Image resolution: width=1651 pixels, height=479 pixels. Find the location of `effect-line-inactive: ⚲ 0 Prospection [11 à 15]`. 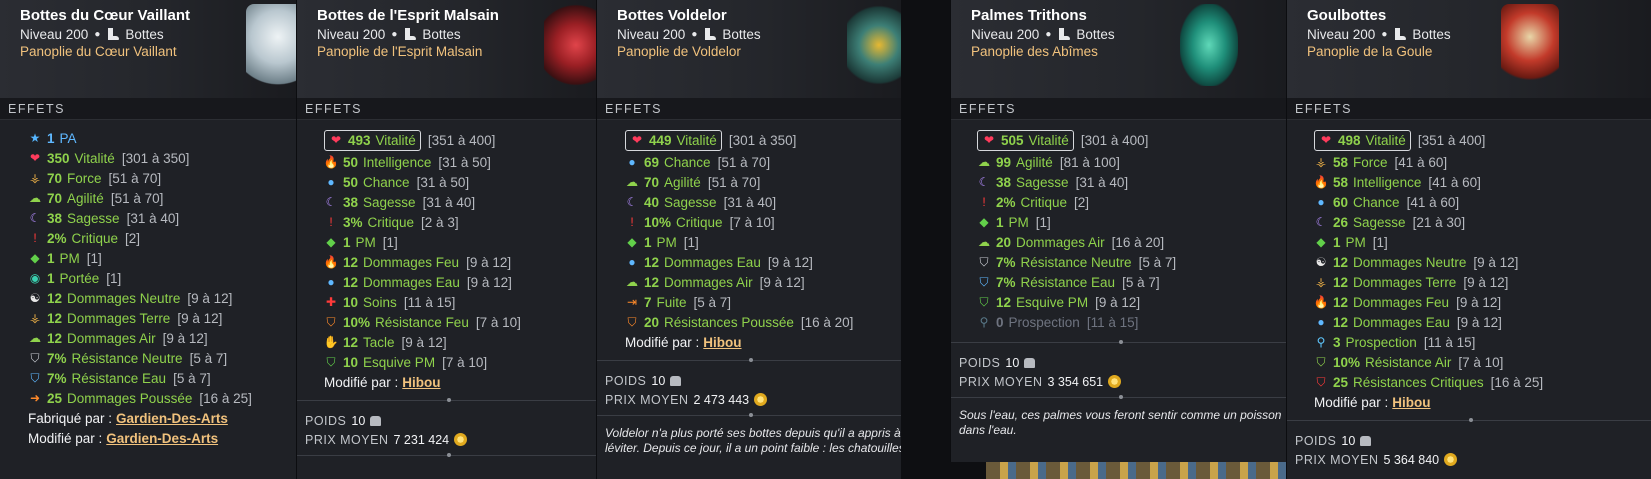

effect-line-inactive: ⚲ 0 Prospection [11 à 15] is located at coordinates (1131, 322).